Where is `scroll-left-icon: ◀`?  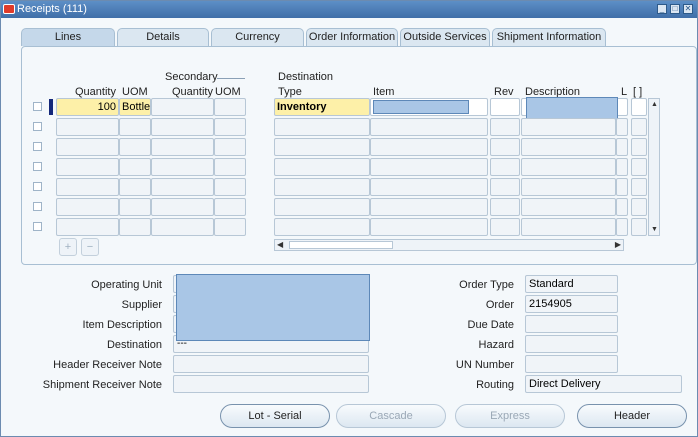
scroll-left-icon: ◀ is located at coordinates (280, 244).